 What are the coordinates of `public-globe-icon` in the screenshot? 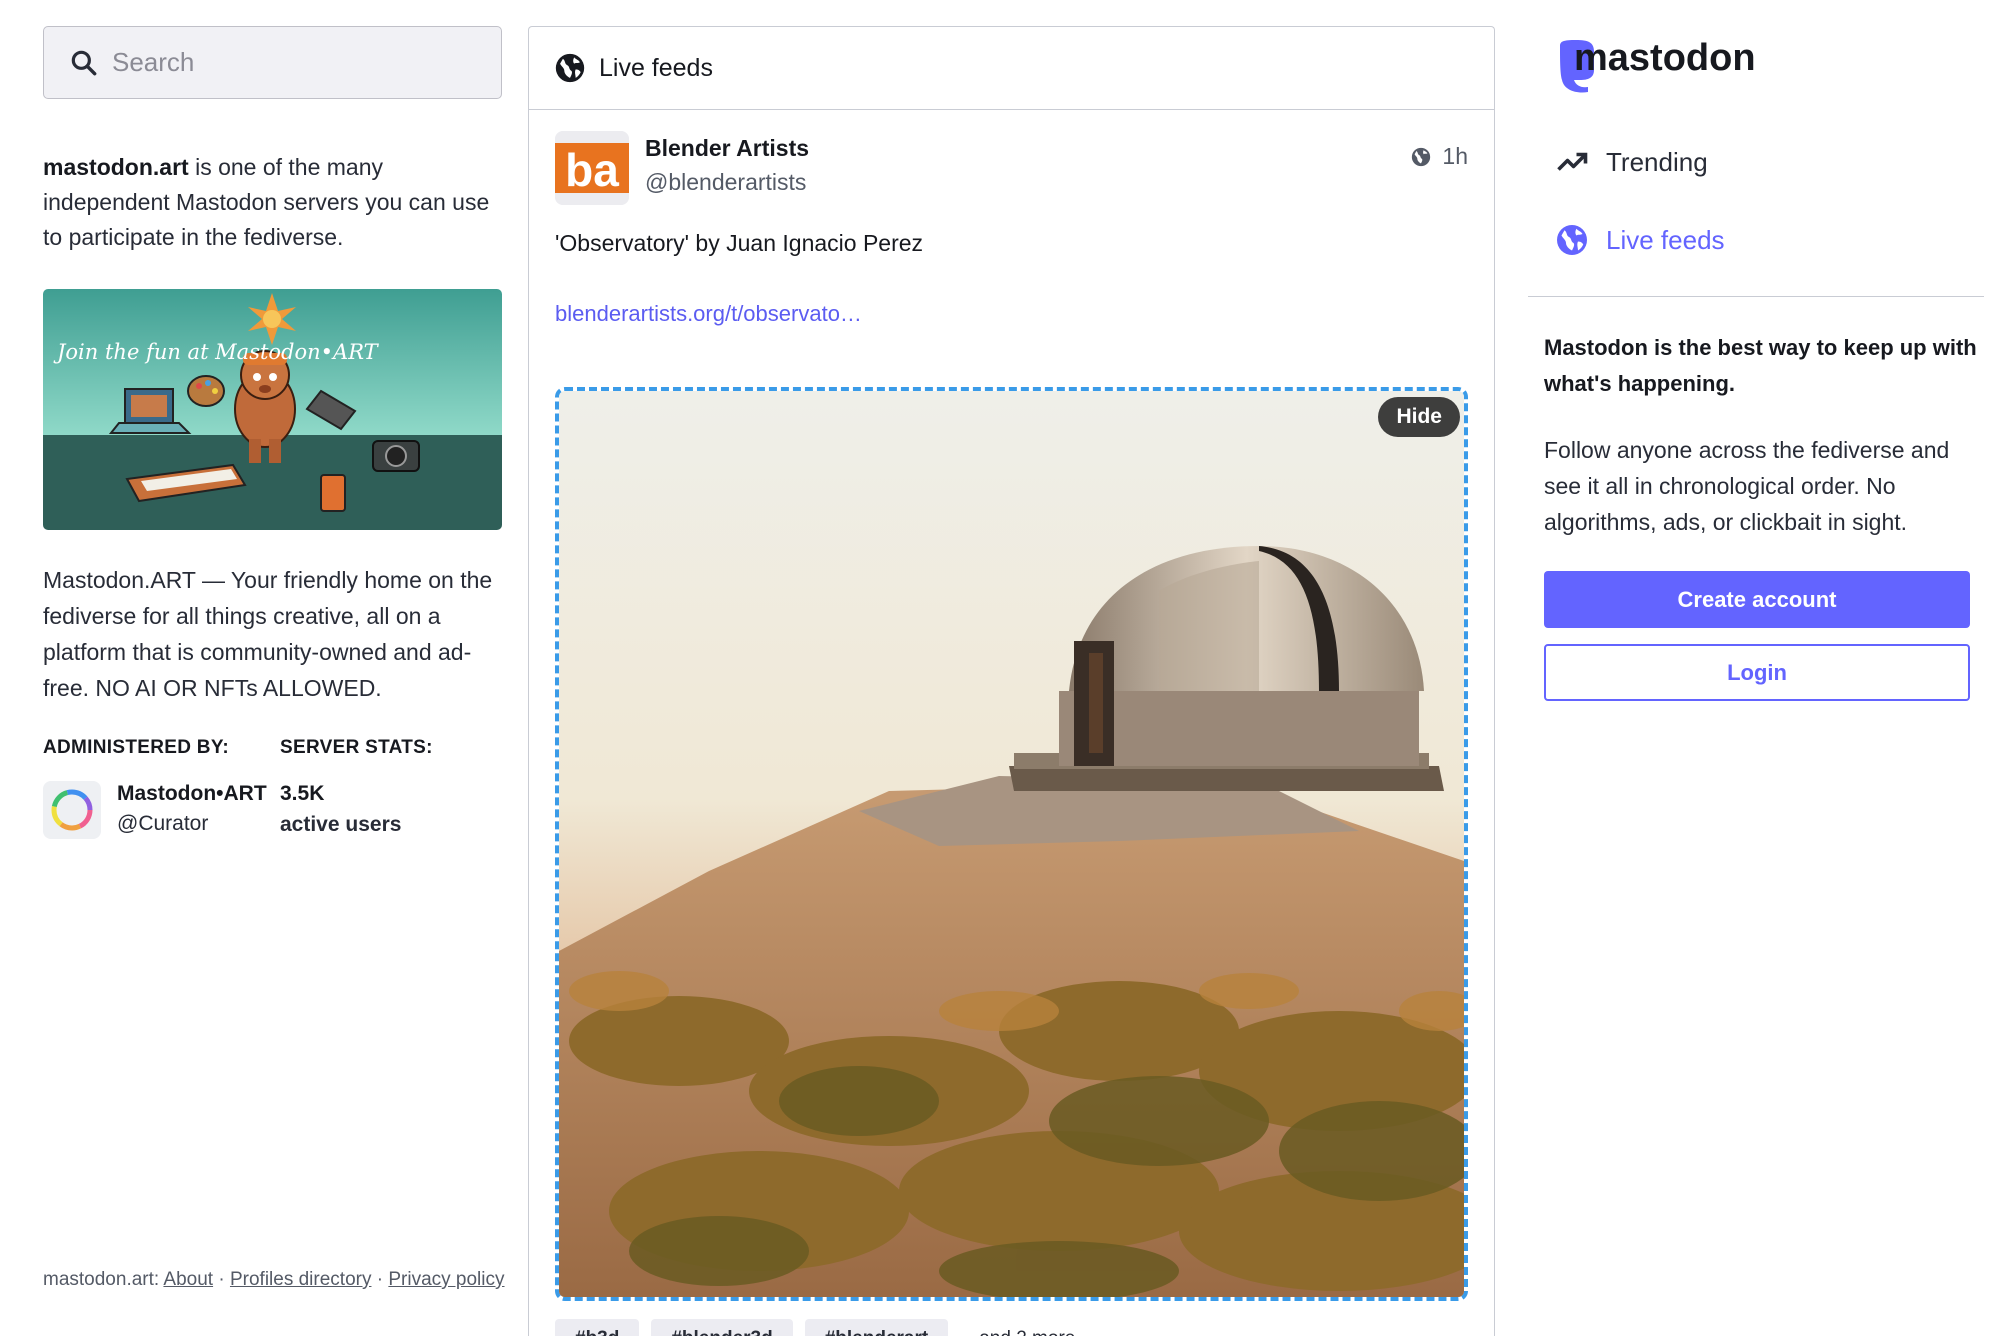 It's located at (1421, 156).